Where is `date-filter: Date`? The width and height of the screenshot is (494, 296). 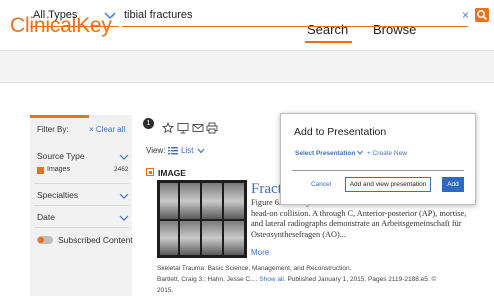
date-filter: Date is located at coordinates (46, 217).